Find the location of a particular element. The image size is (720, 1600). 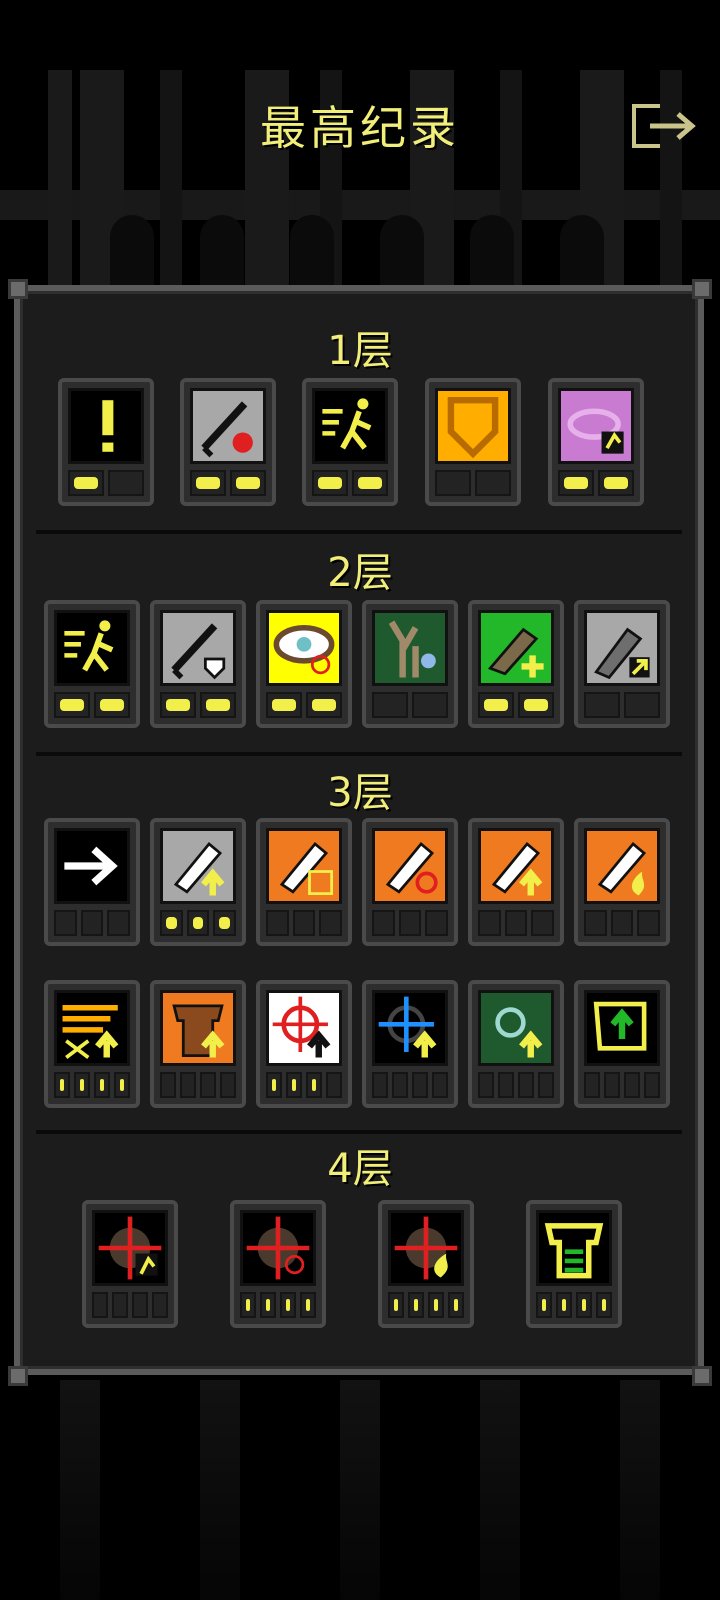

scroll-up-icon is located at coordinates (517, 868).